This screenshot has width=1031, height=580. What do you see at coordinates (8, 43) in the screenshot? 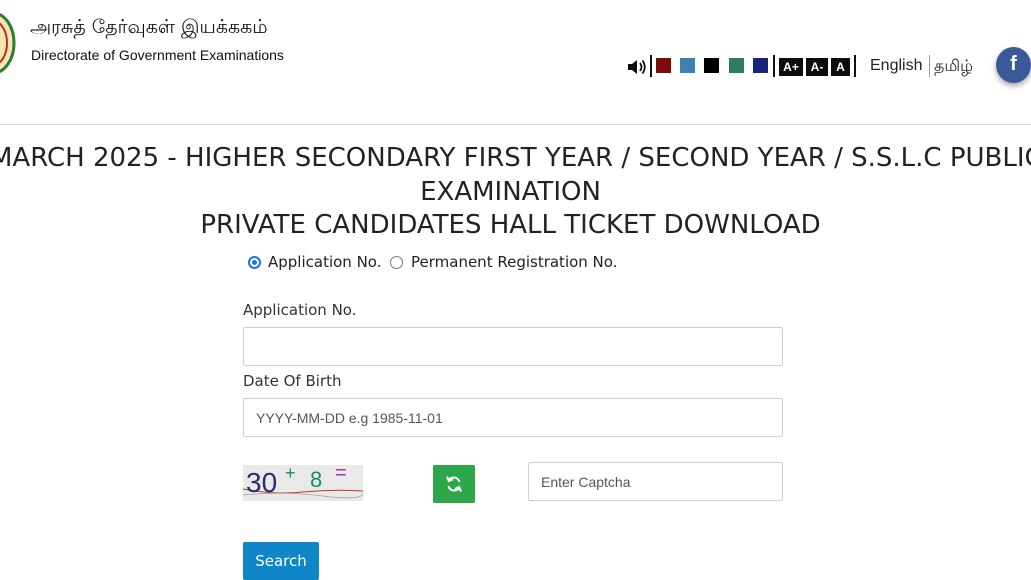
I see `tn-govt-emblem-icon` at bounding box center [8, 43].